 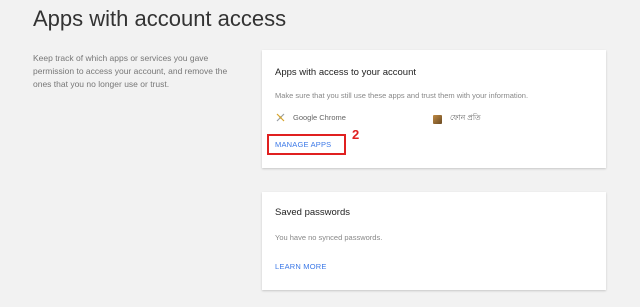 I want to click on app-name: Google Chrome, so click(x=319, y=117).